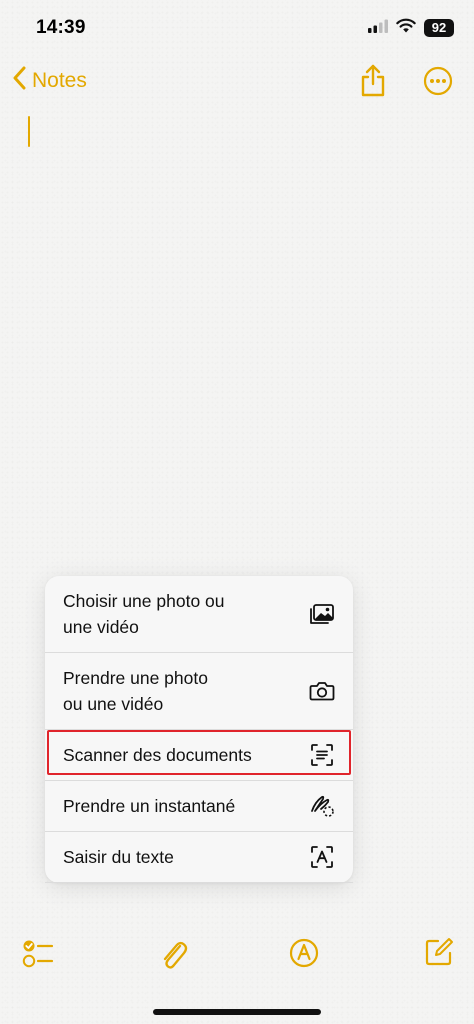  What do you see at coordinates (237, 26) in the screenshot?
I see `status-bar: 14:39 92` at bounding box center [237, 26].